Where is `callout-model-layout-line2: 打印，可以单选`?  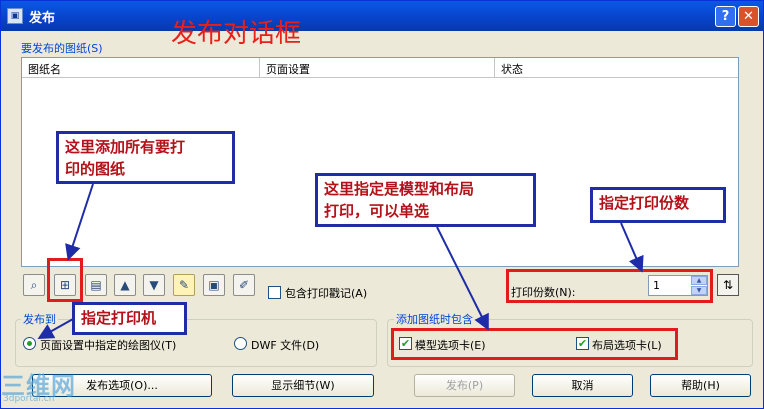 callout-model-layout-line2: 打印，可以单选 is located at coordinates (377, 211).